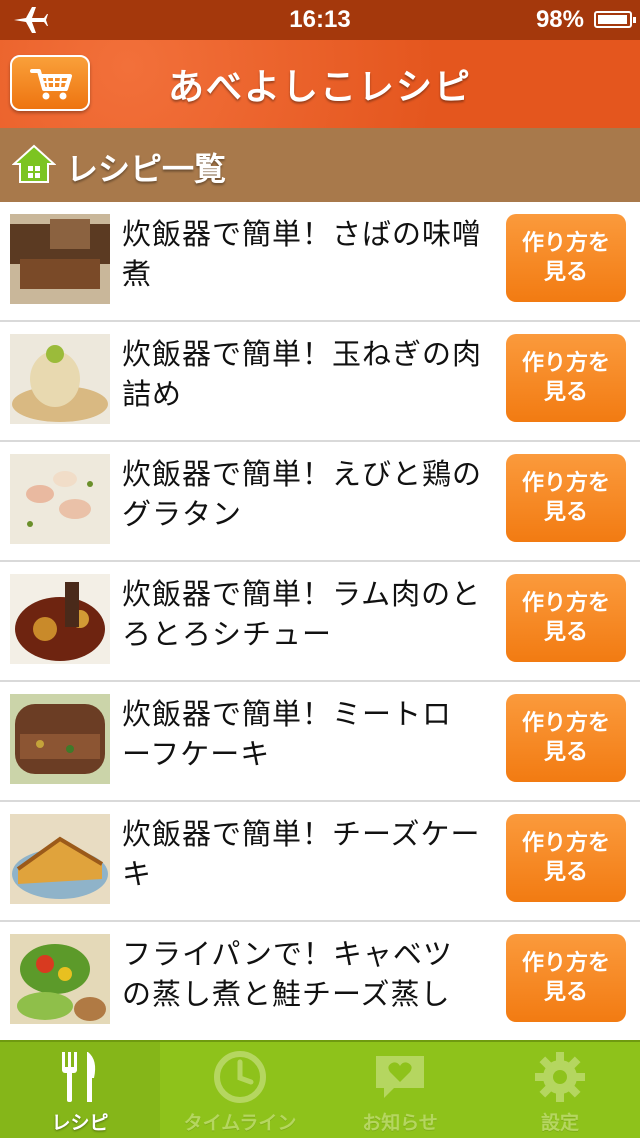 The image size is (640, 1138). Describe the element at coordinates (559, 1123) in the screenshot. I see `tab-label: 設定` at that location.